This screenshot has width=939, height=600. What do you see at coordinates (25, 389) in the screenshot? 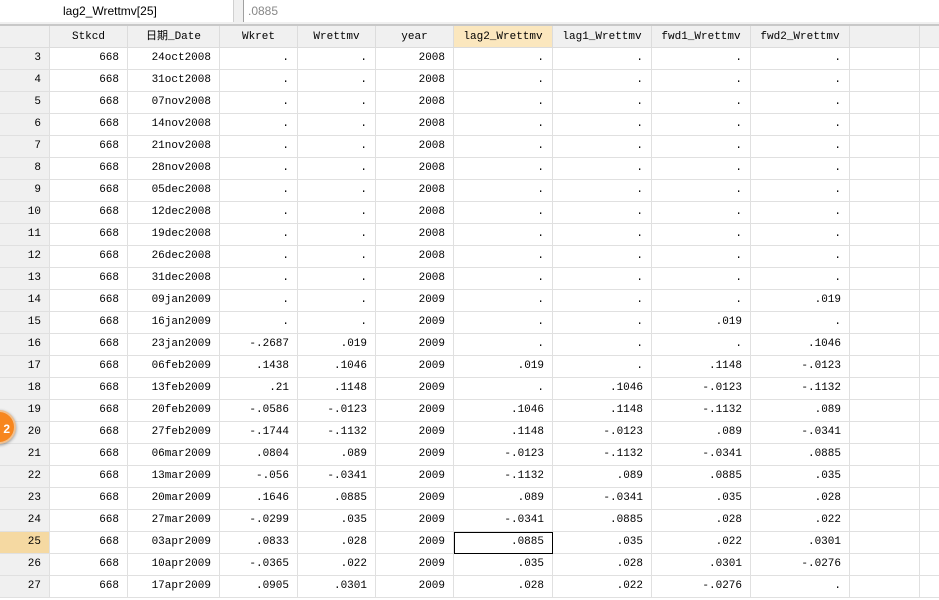
I see `row-number: 18` at bounding box center [25, 389].